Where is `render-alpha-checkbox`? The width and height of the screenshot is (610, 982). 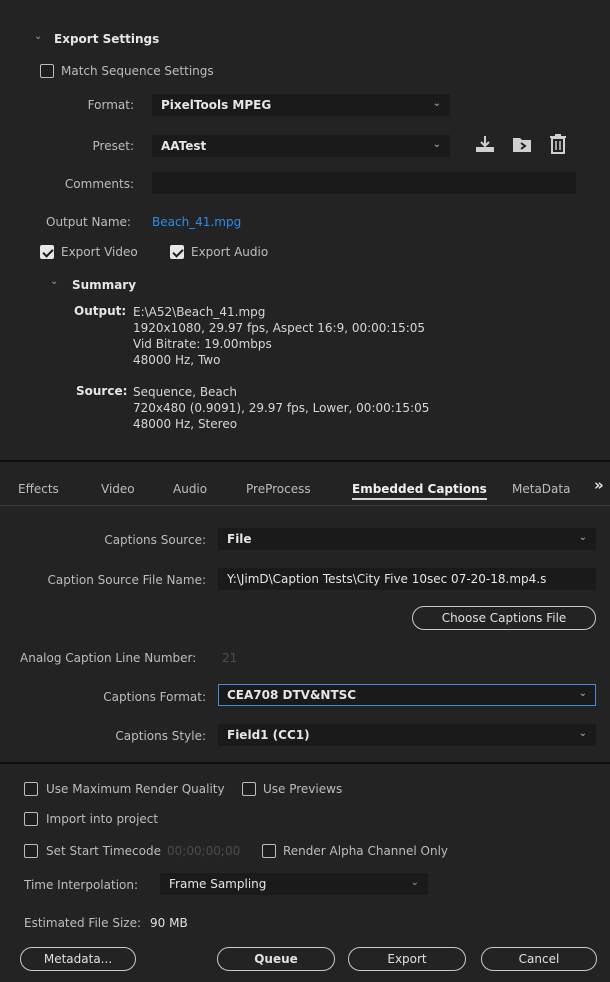
render-alpha-checkbox is located at coordinates (269, 851).